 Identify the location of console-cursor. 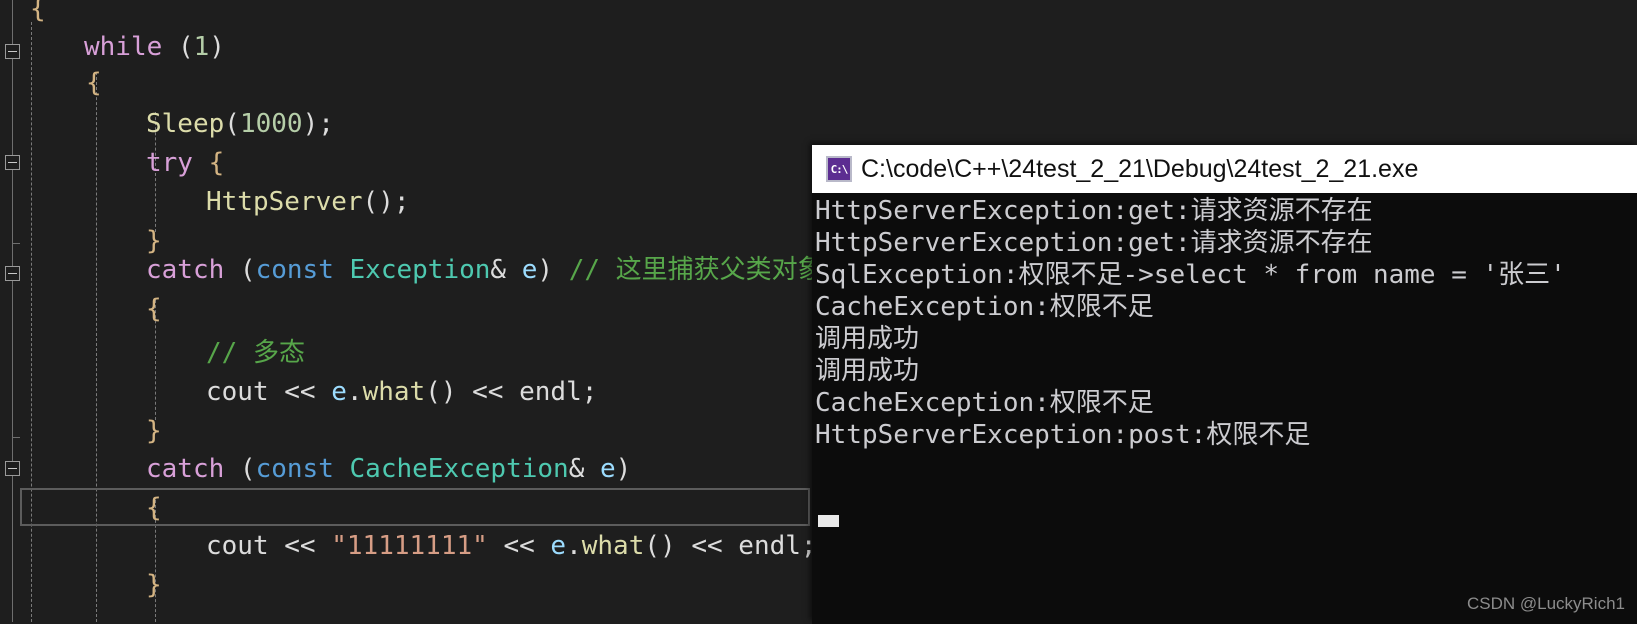
(828, 521).